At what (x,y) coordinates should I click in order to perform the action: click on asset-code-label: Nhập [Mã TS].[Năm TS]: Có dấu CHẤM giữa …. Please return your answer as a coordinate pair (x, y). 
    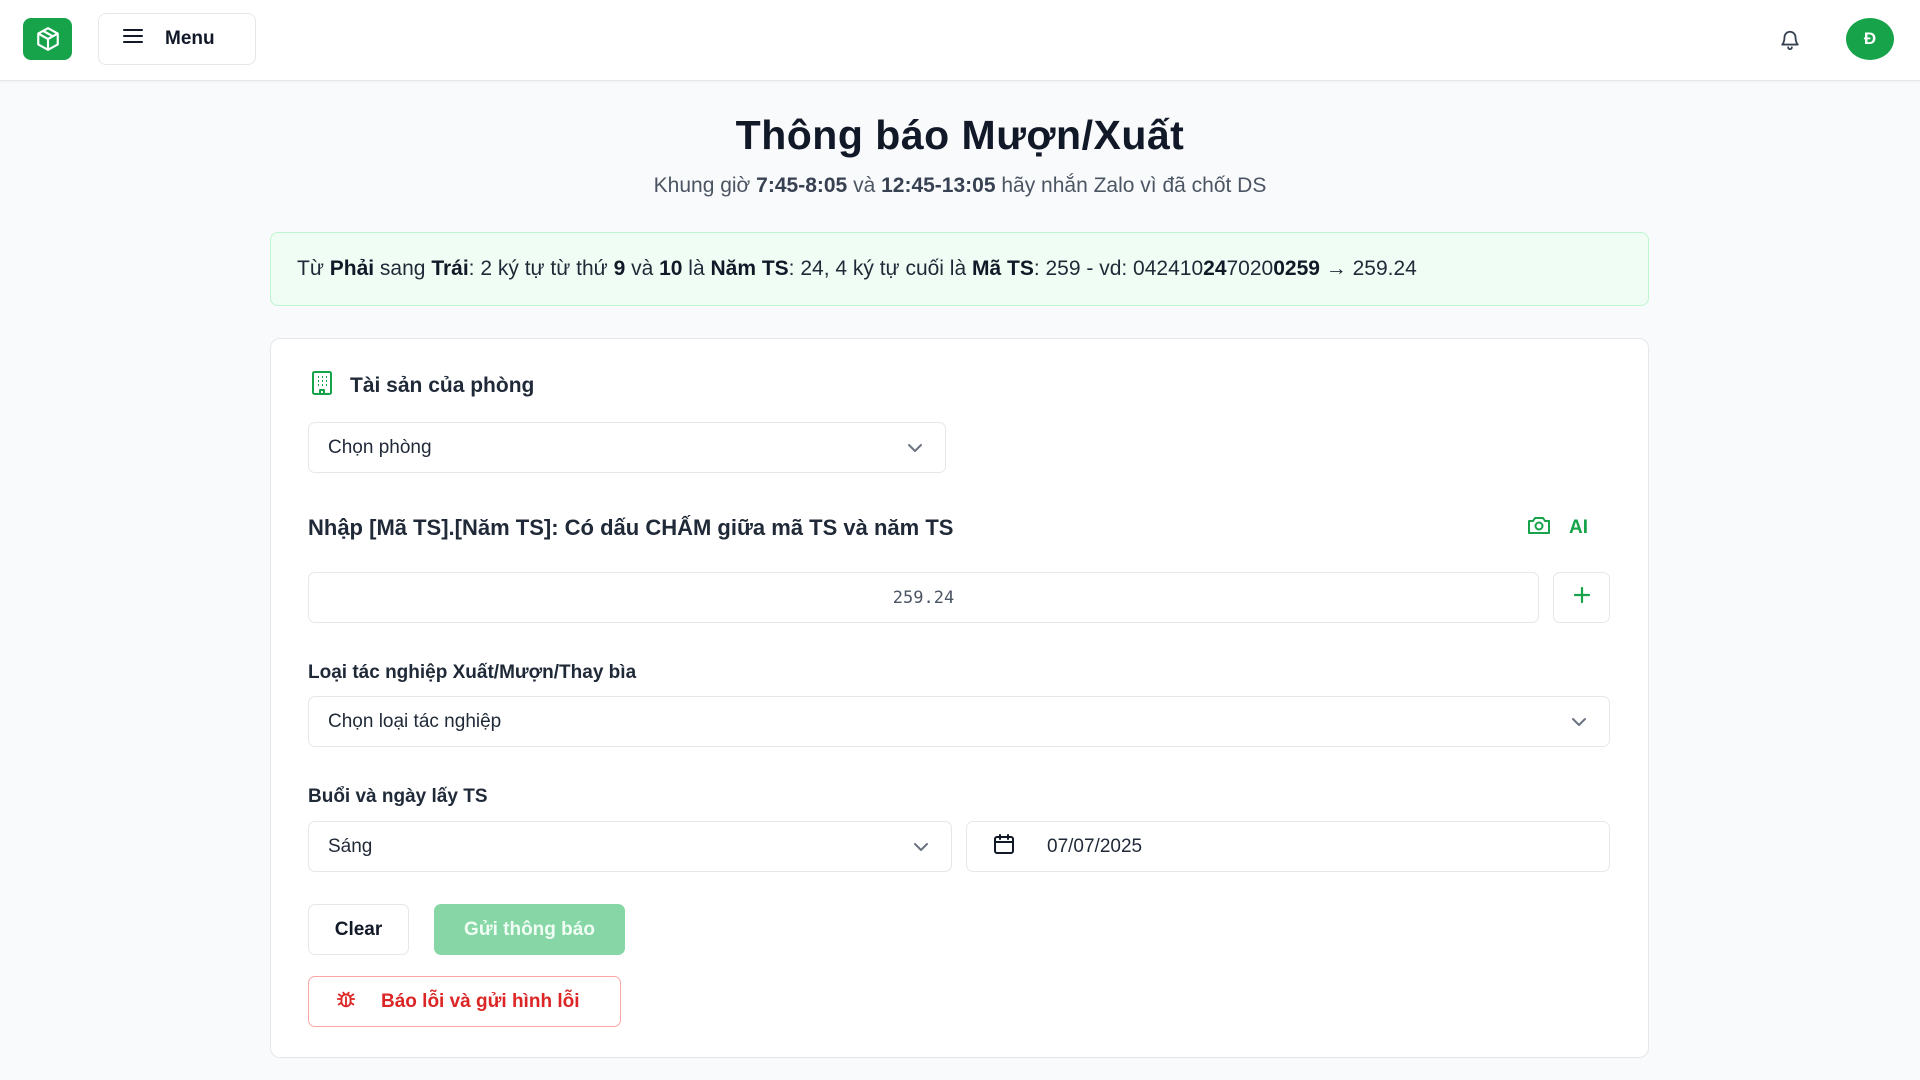
    Looking at the image, I should click on (631, 527).